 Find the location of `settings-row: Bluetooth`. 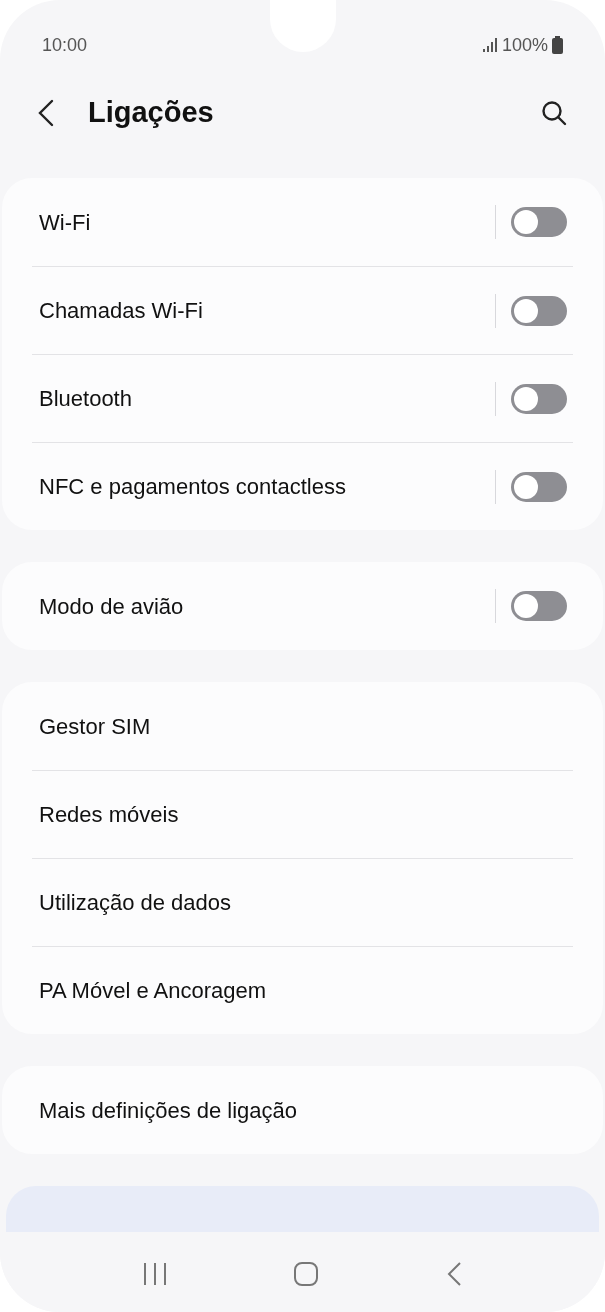

settings-row: Bluetooth is located at coordinates (302, 398).